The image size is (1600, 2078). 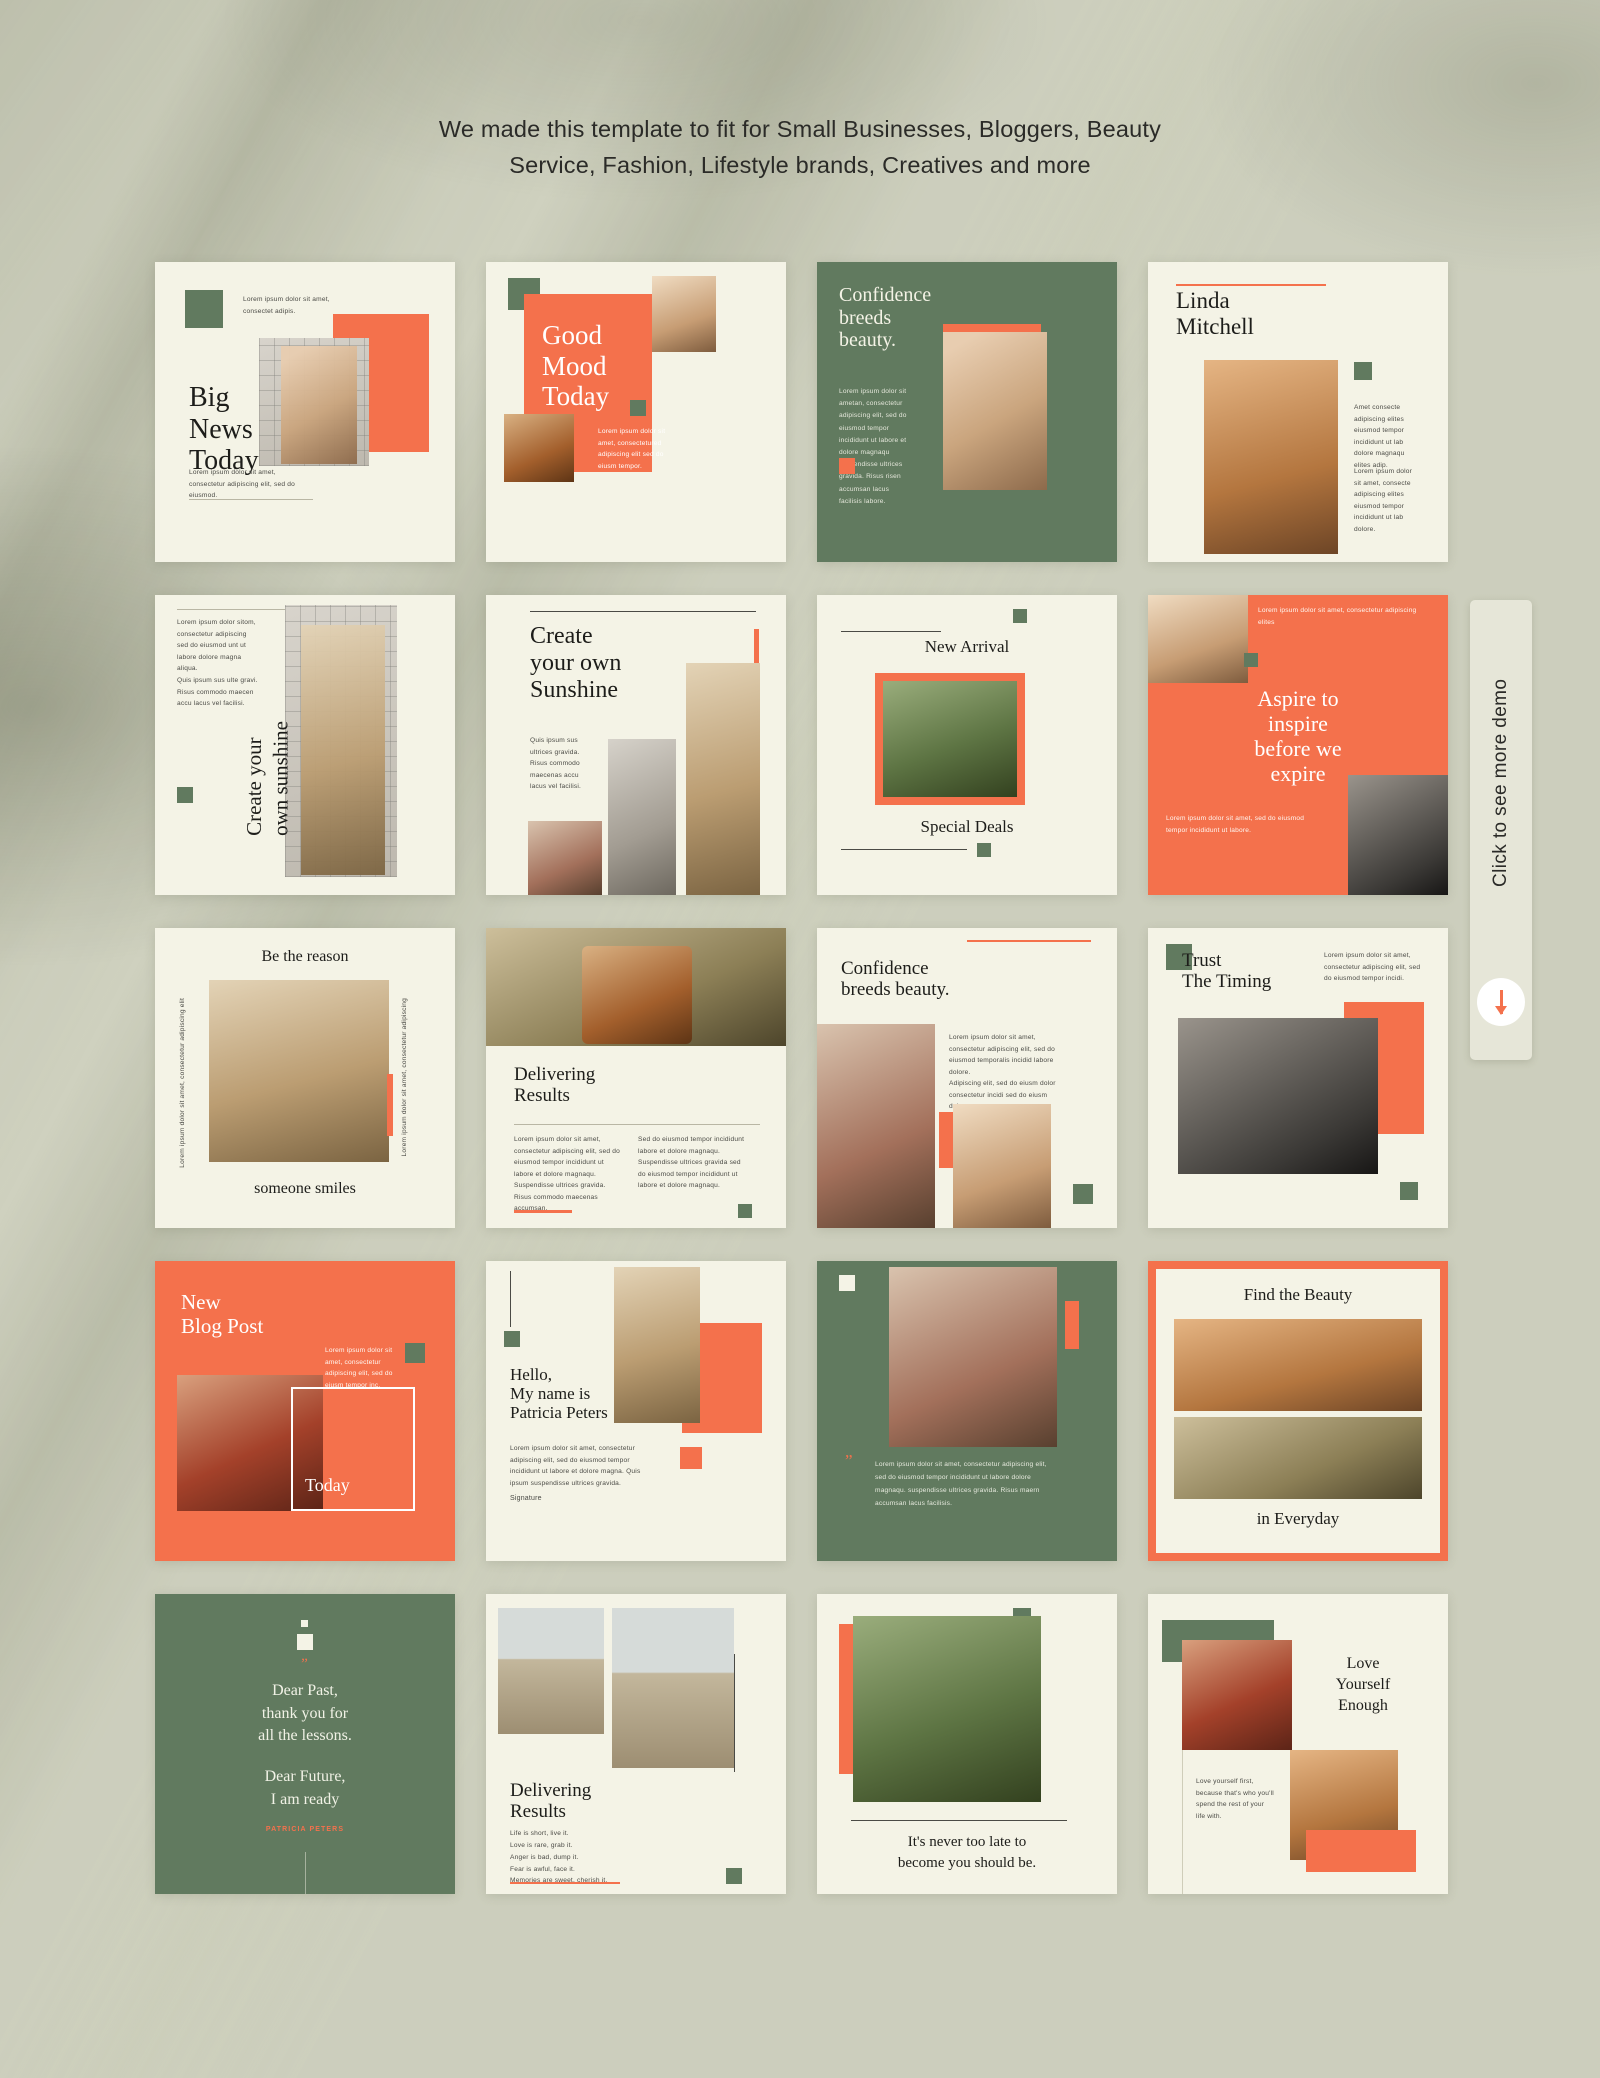 I want to click on card-title: Create your own Sunshine, so click(x=576, y=663).